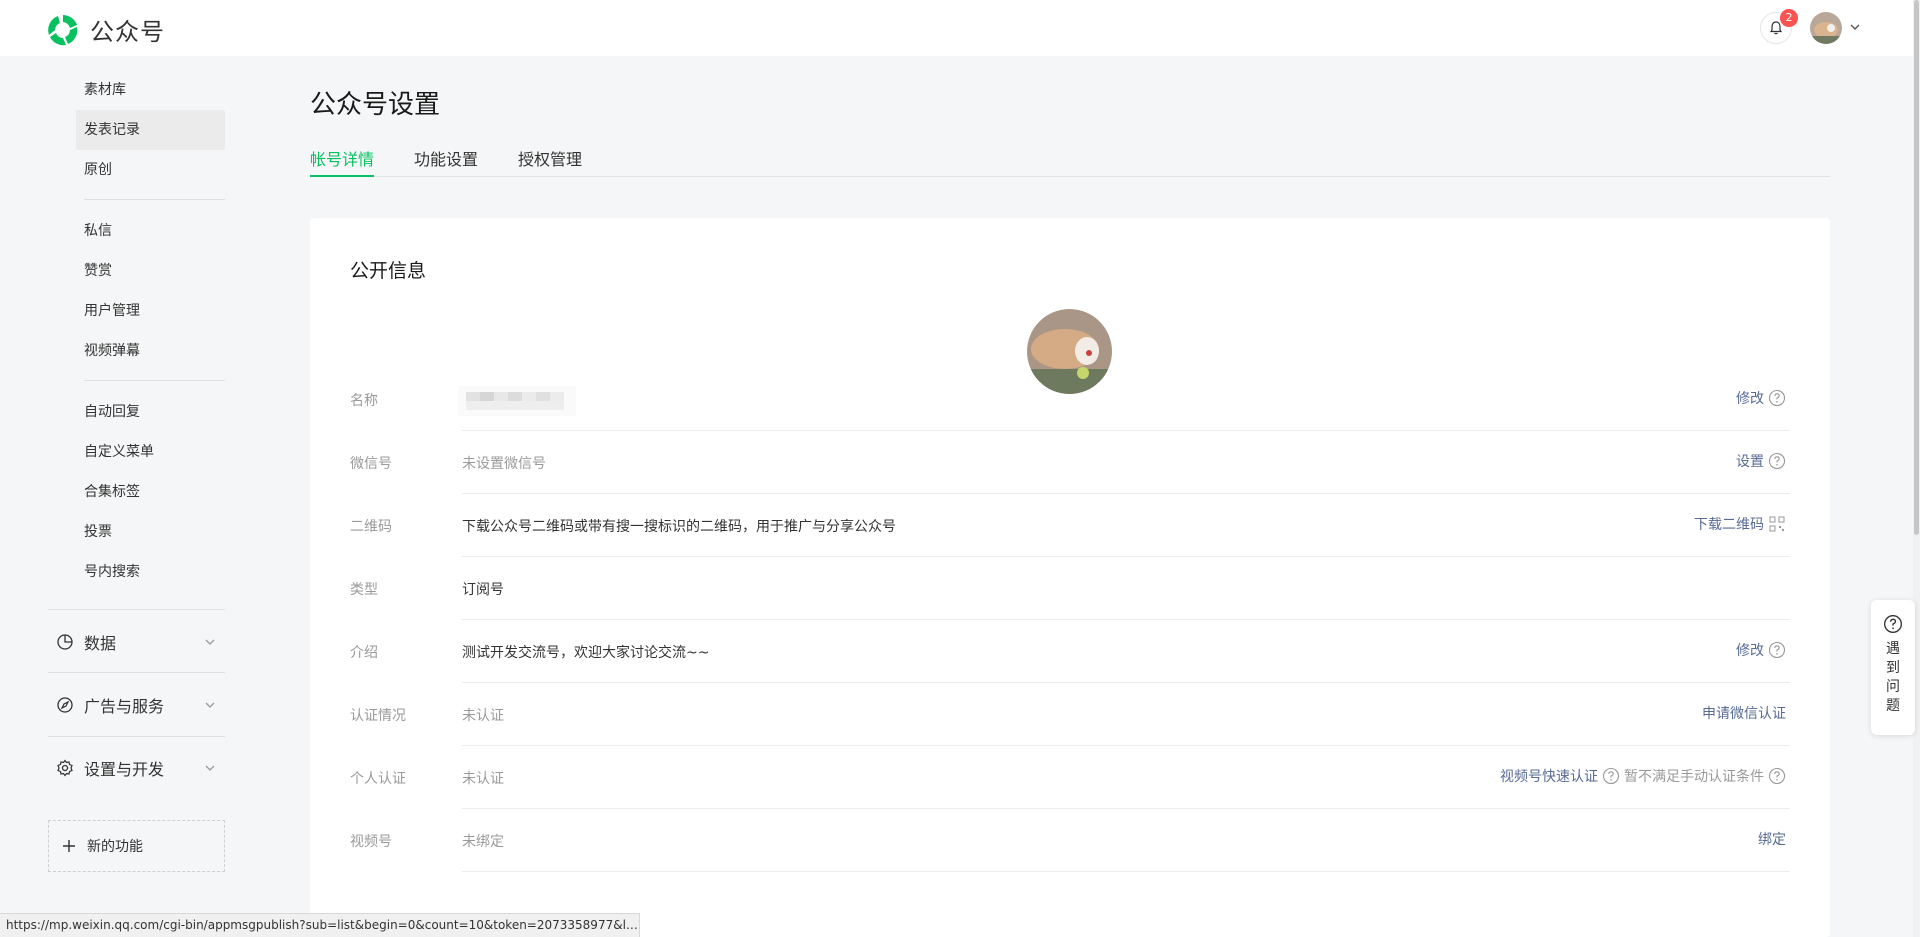 The height and width of the screenshot is (937, 1920). What do you see at coordinates (150, 452) in the screenshot?
I see `sidebar-item-custom-menu: 自定义菜单` at bounding box center [150, 452].